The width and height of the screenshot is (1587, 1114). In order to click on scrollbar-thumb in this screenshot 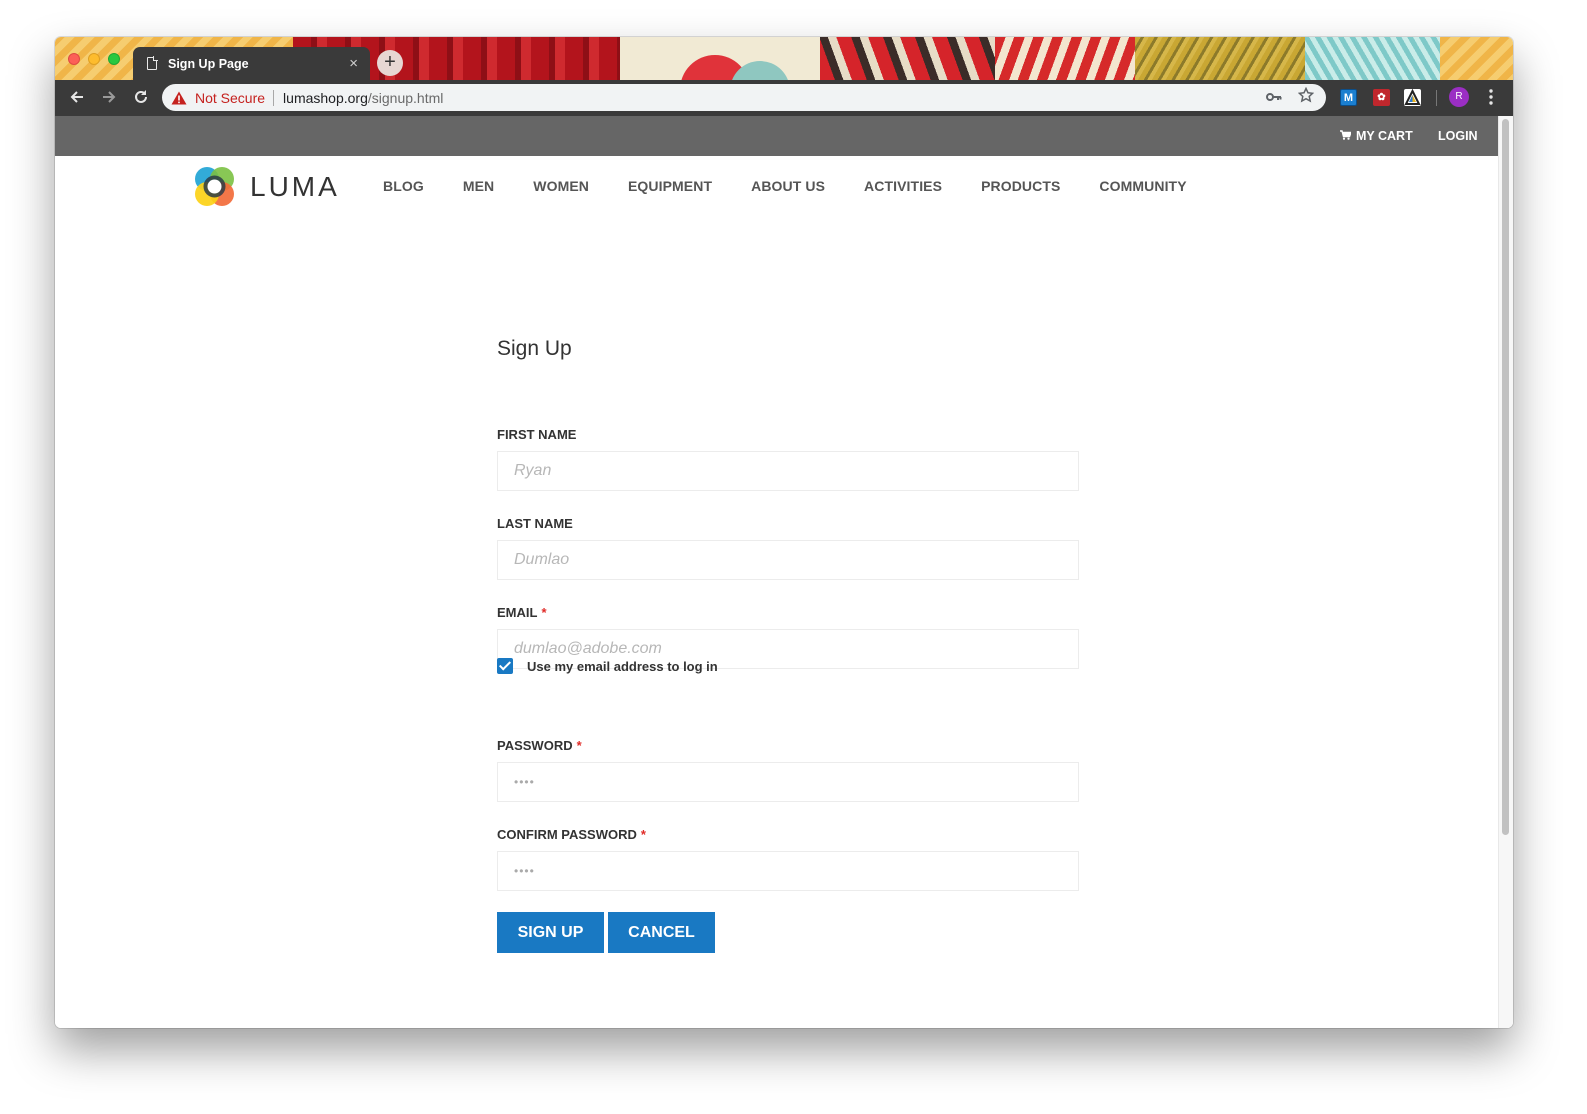, I will do `click(1505, 477)`.